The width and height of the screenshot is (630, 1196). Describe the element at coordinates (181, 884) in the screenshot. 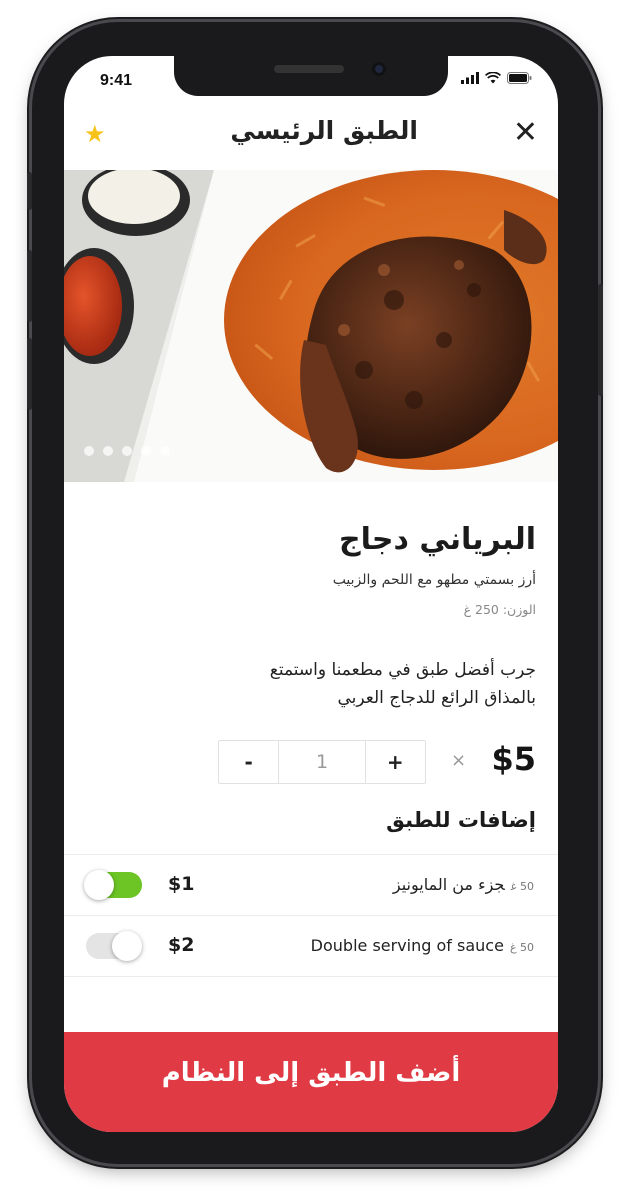

I see `extra-price: $1` at that location.